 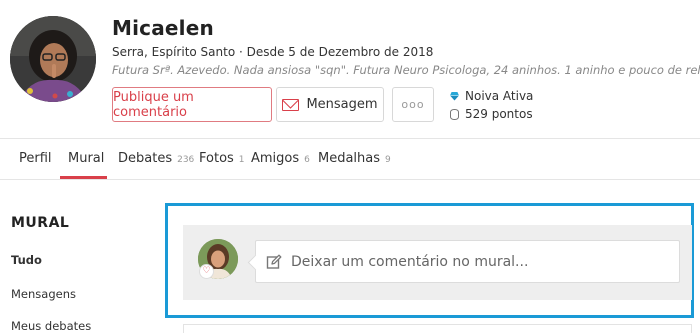 I want to click on tab-debates: Debates 236, so click(x=156, y=158).